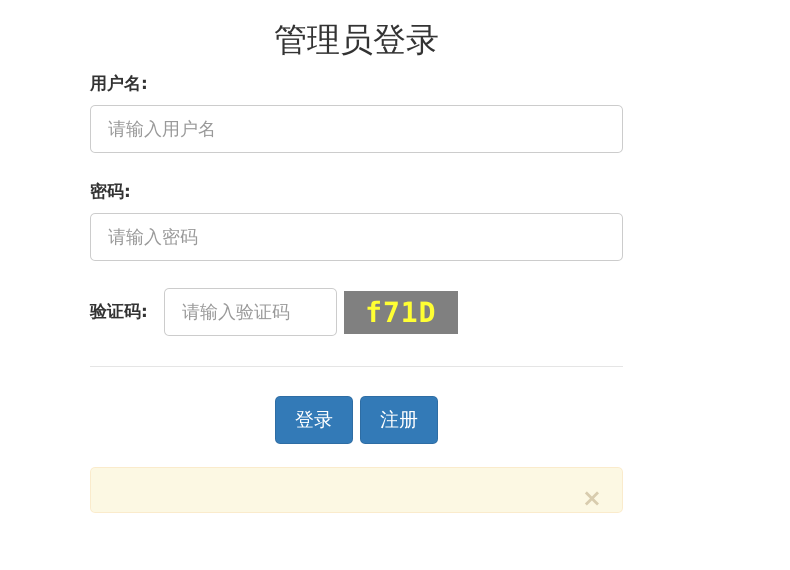 The image size is (790, 570). What do you see at coordinates (399, 420) in the screenshot?
I see `form-button: 注册` at bounding box center [399, 420].